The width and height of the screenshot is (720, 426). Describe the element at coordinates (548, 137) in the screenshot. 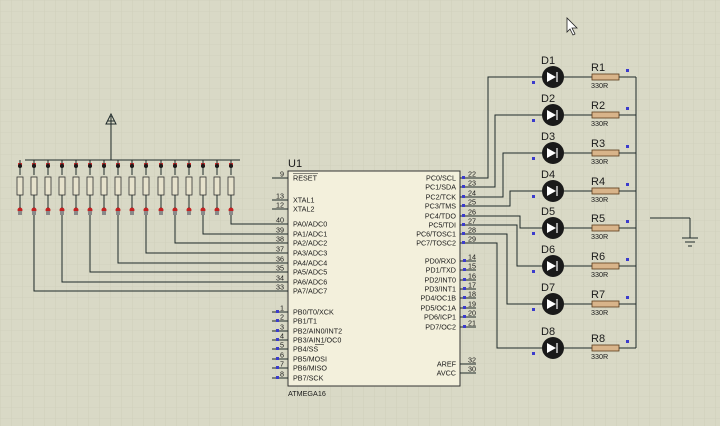

I see `led-label: D3` at that location.